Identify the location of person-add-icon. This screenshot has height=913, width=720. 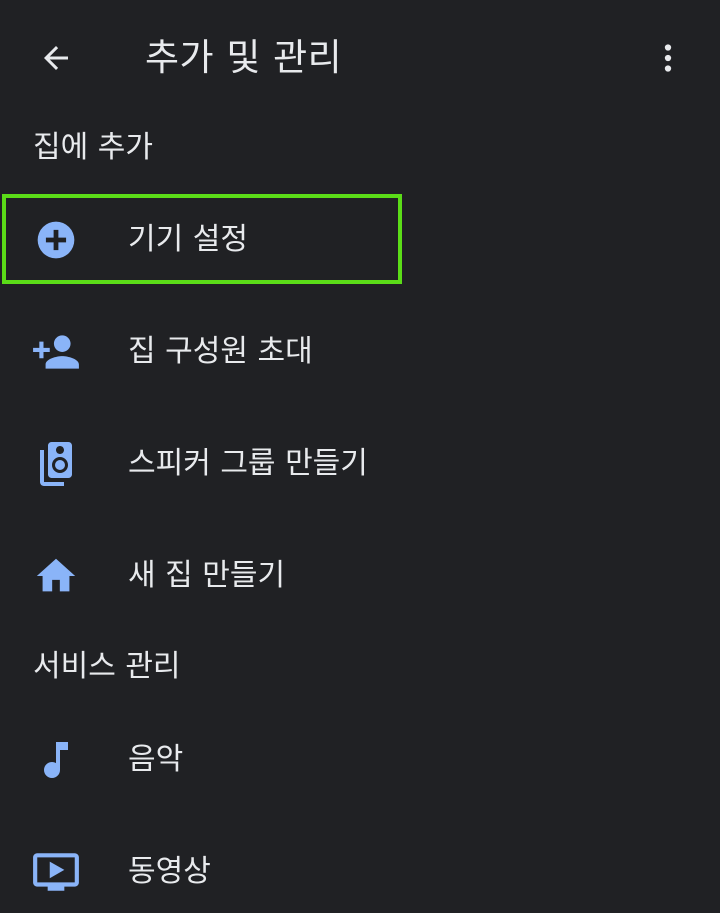
(56, 352).